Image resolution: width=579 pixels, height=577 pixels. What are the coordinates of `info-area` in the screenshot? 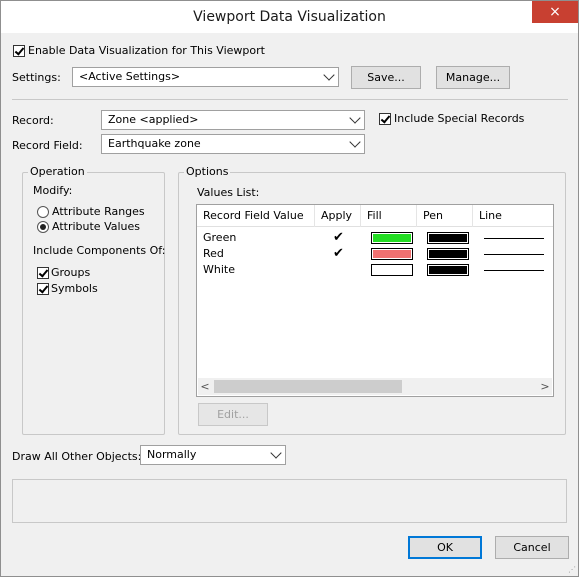 It's located at (289, 501).